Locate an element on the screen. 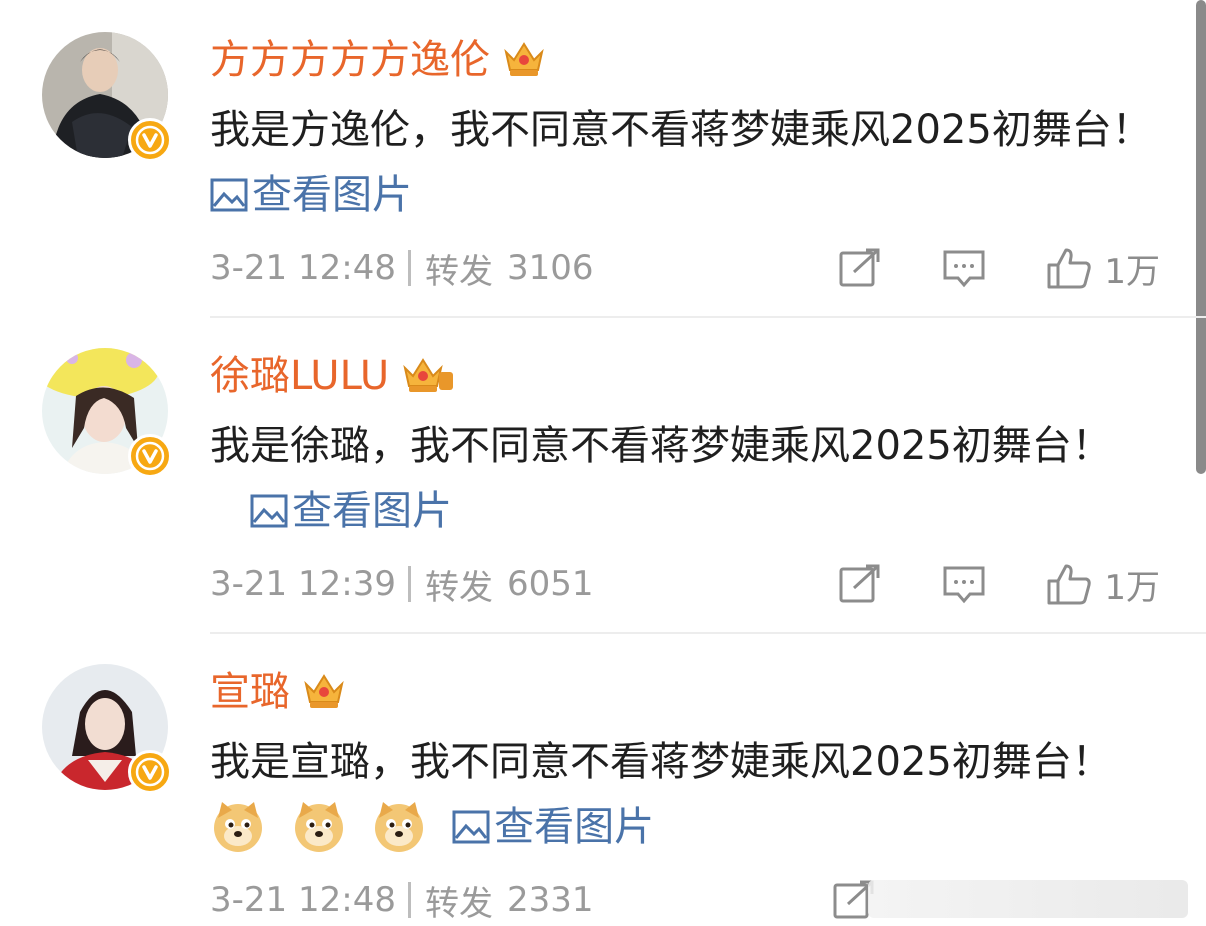 This screenshot has height=926, width=1206. post-time: 3-21 12:39 is located at coordinates (303, 584).